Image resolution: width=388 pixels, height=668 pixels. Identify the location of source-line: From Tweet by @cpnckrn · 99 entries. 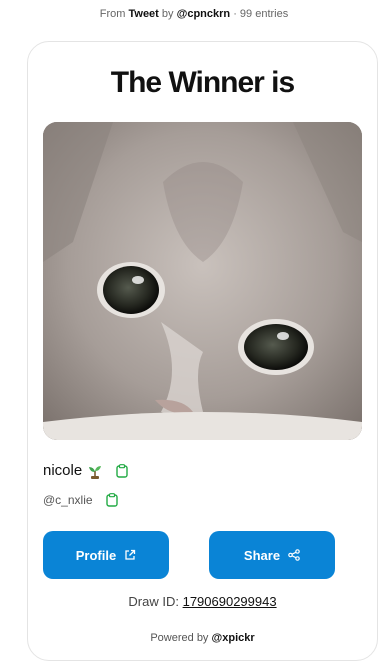
(194, 14).